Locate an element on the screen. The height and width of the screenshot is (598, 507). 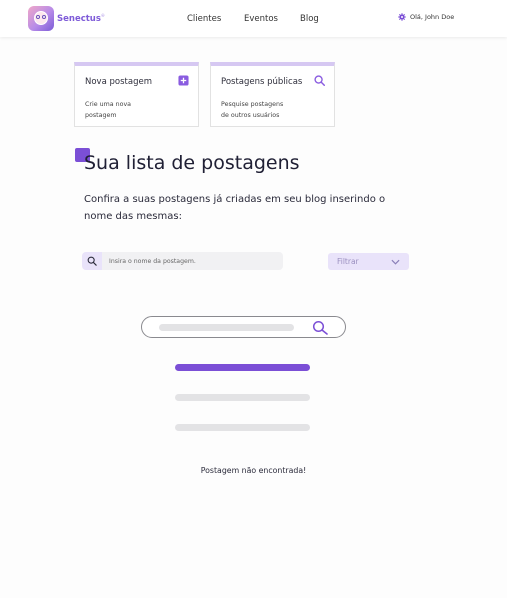
user-menu: Olá, John Doe is located at coordinates (426, 17).